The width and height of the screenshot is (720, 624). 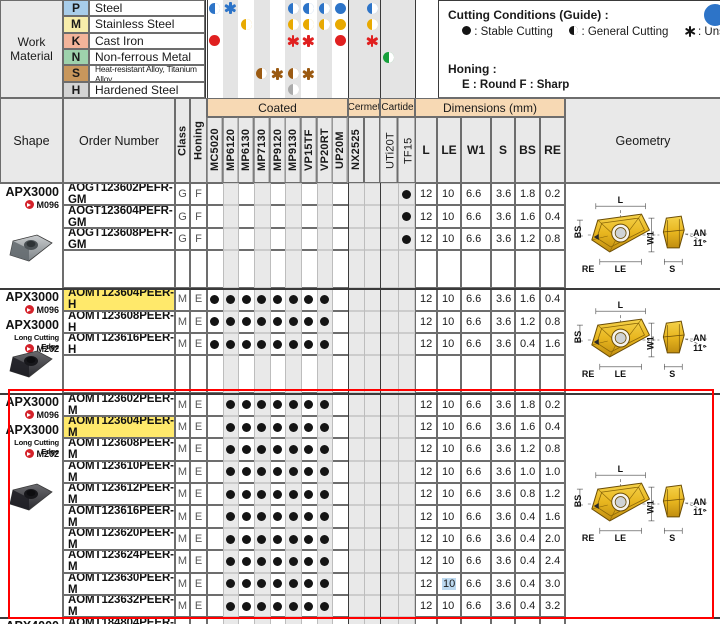 I want to click on dimension-cell-le: 10, so click(x=449, y=516).